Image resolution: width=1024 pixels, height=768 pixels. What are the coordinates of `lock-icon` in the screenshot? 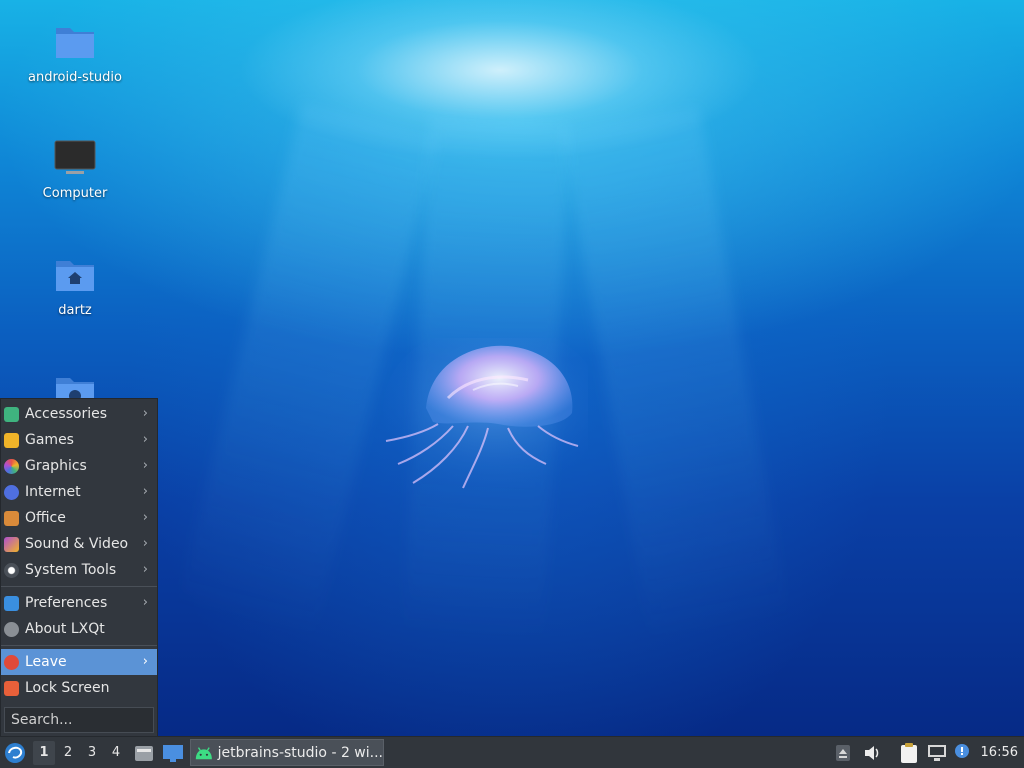 It's located at (11, 688).